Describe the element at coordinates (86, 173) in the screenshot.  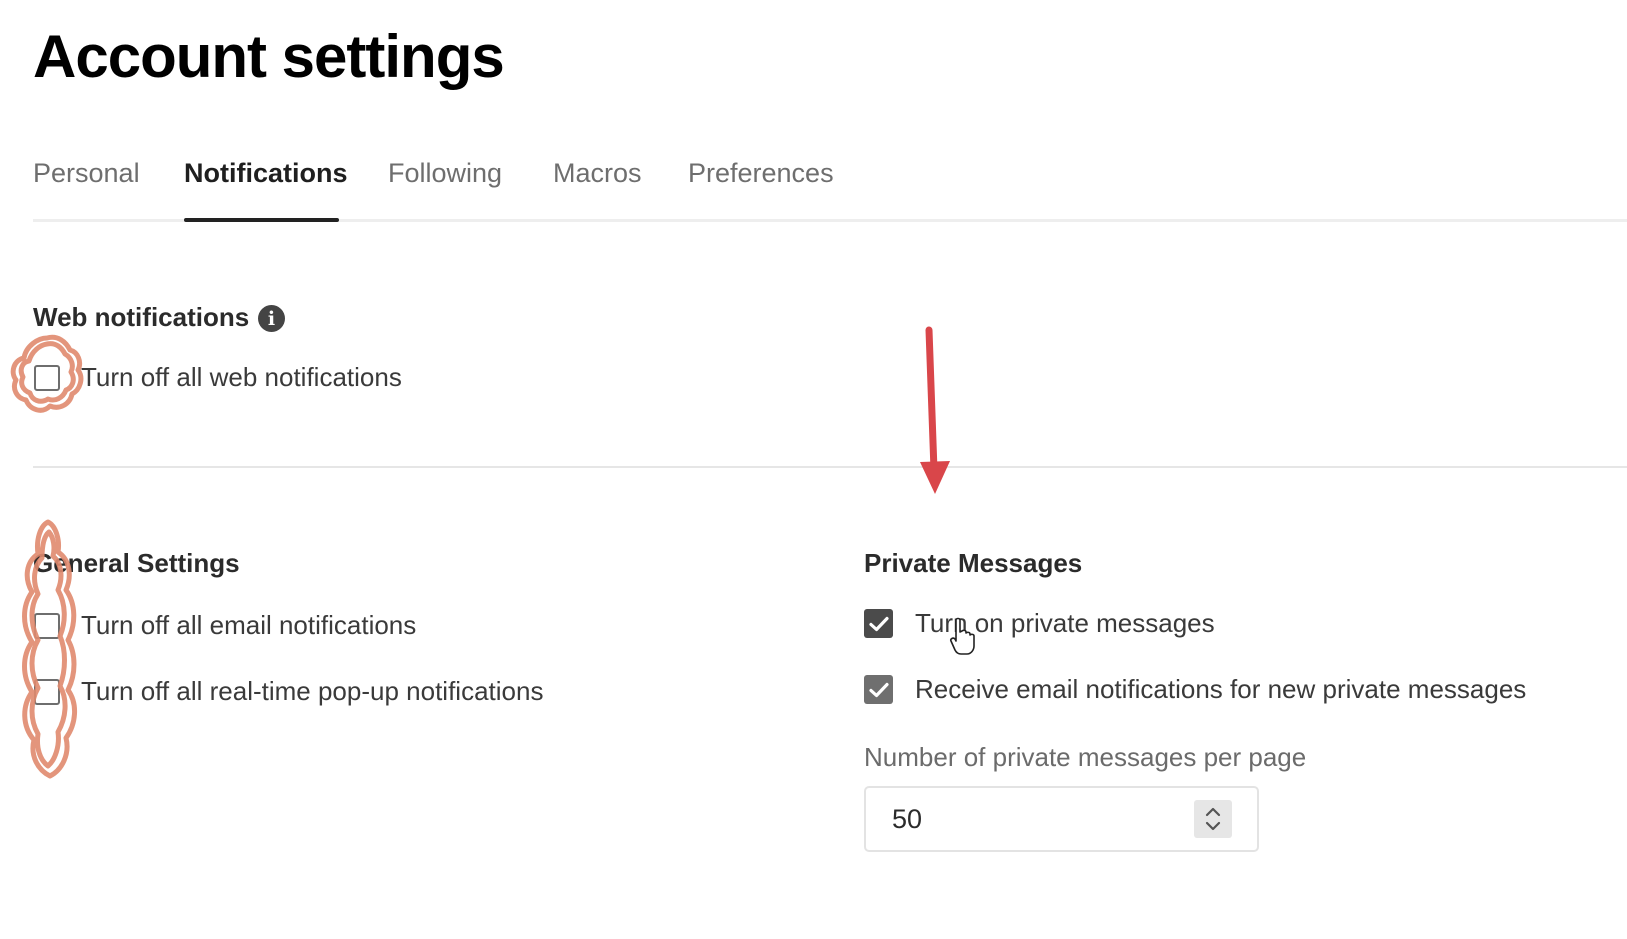
I see `tab-personal: Personal` at that location.